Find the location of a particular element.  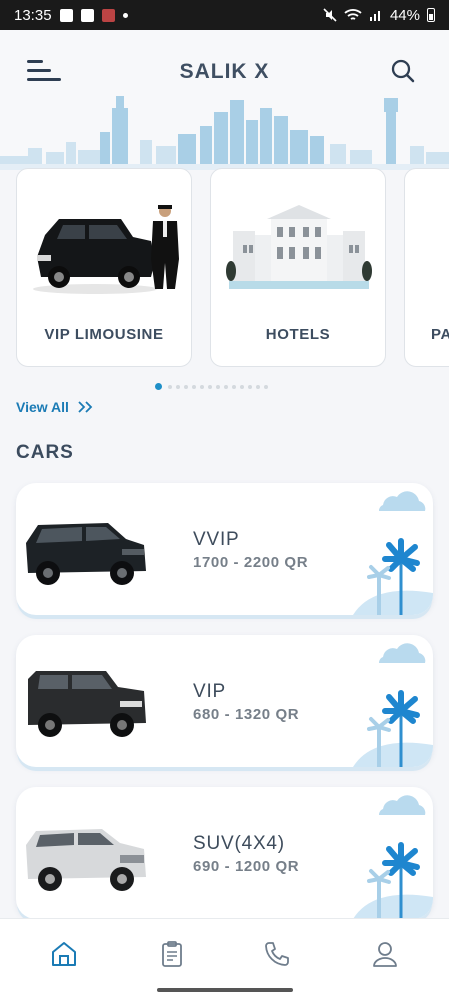

check-notification-icon is located at coordinates (87, 15).